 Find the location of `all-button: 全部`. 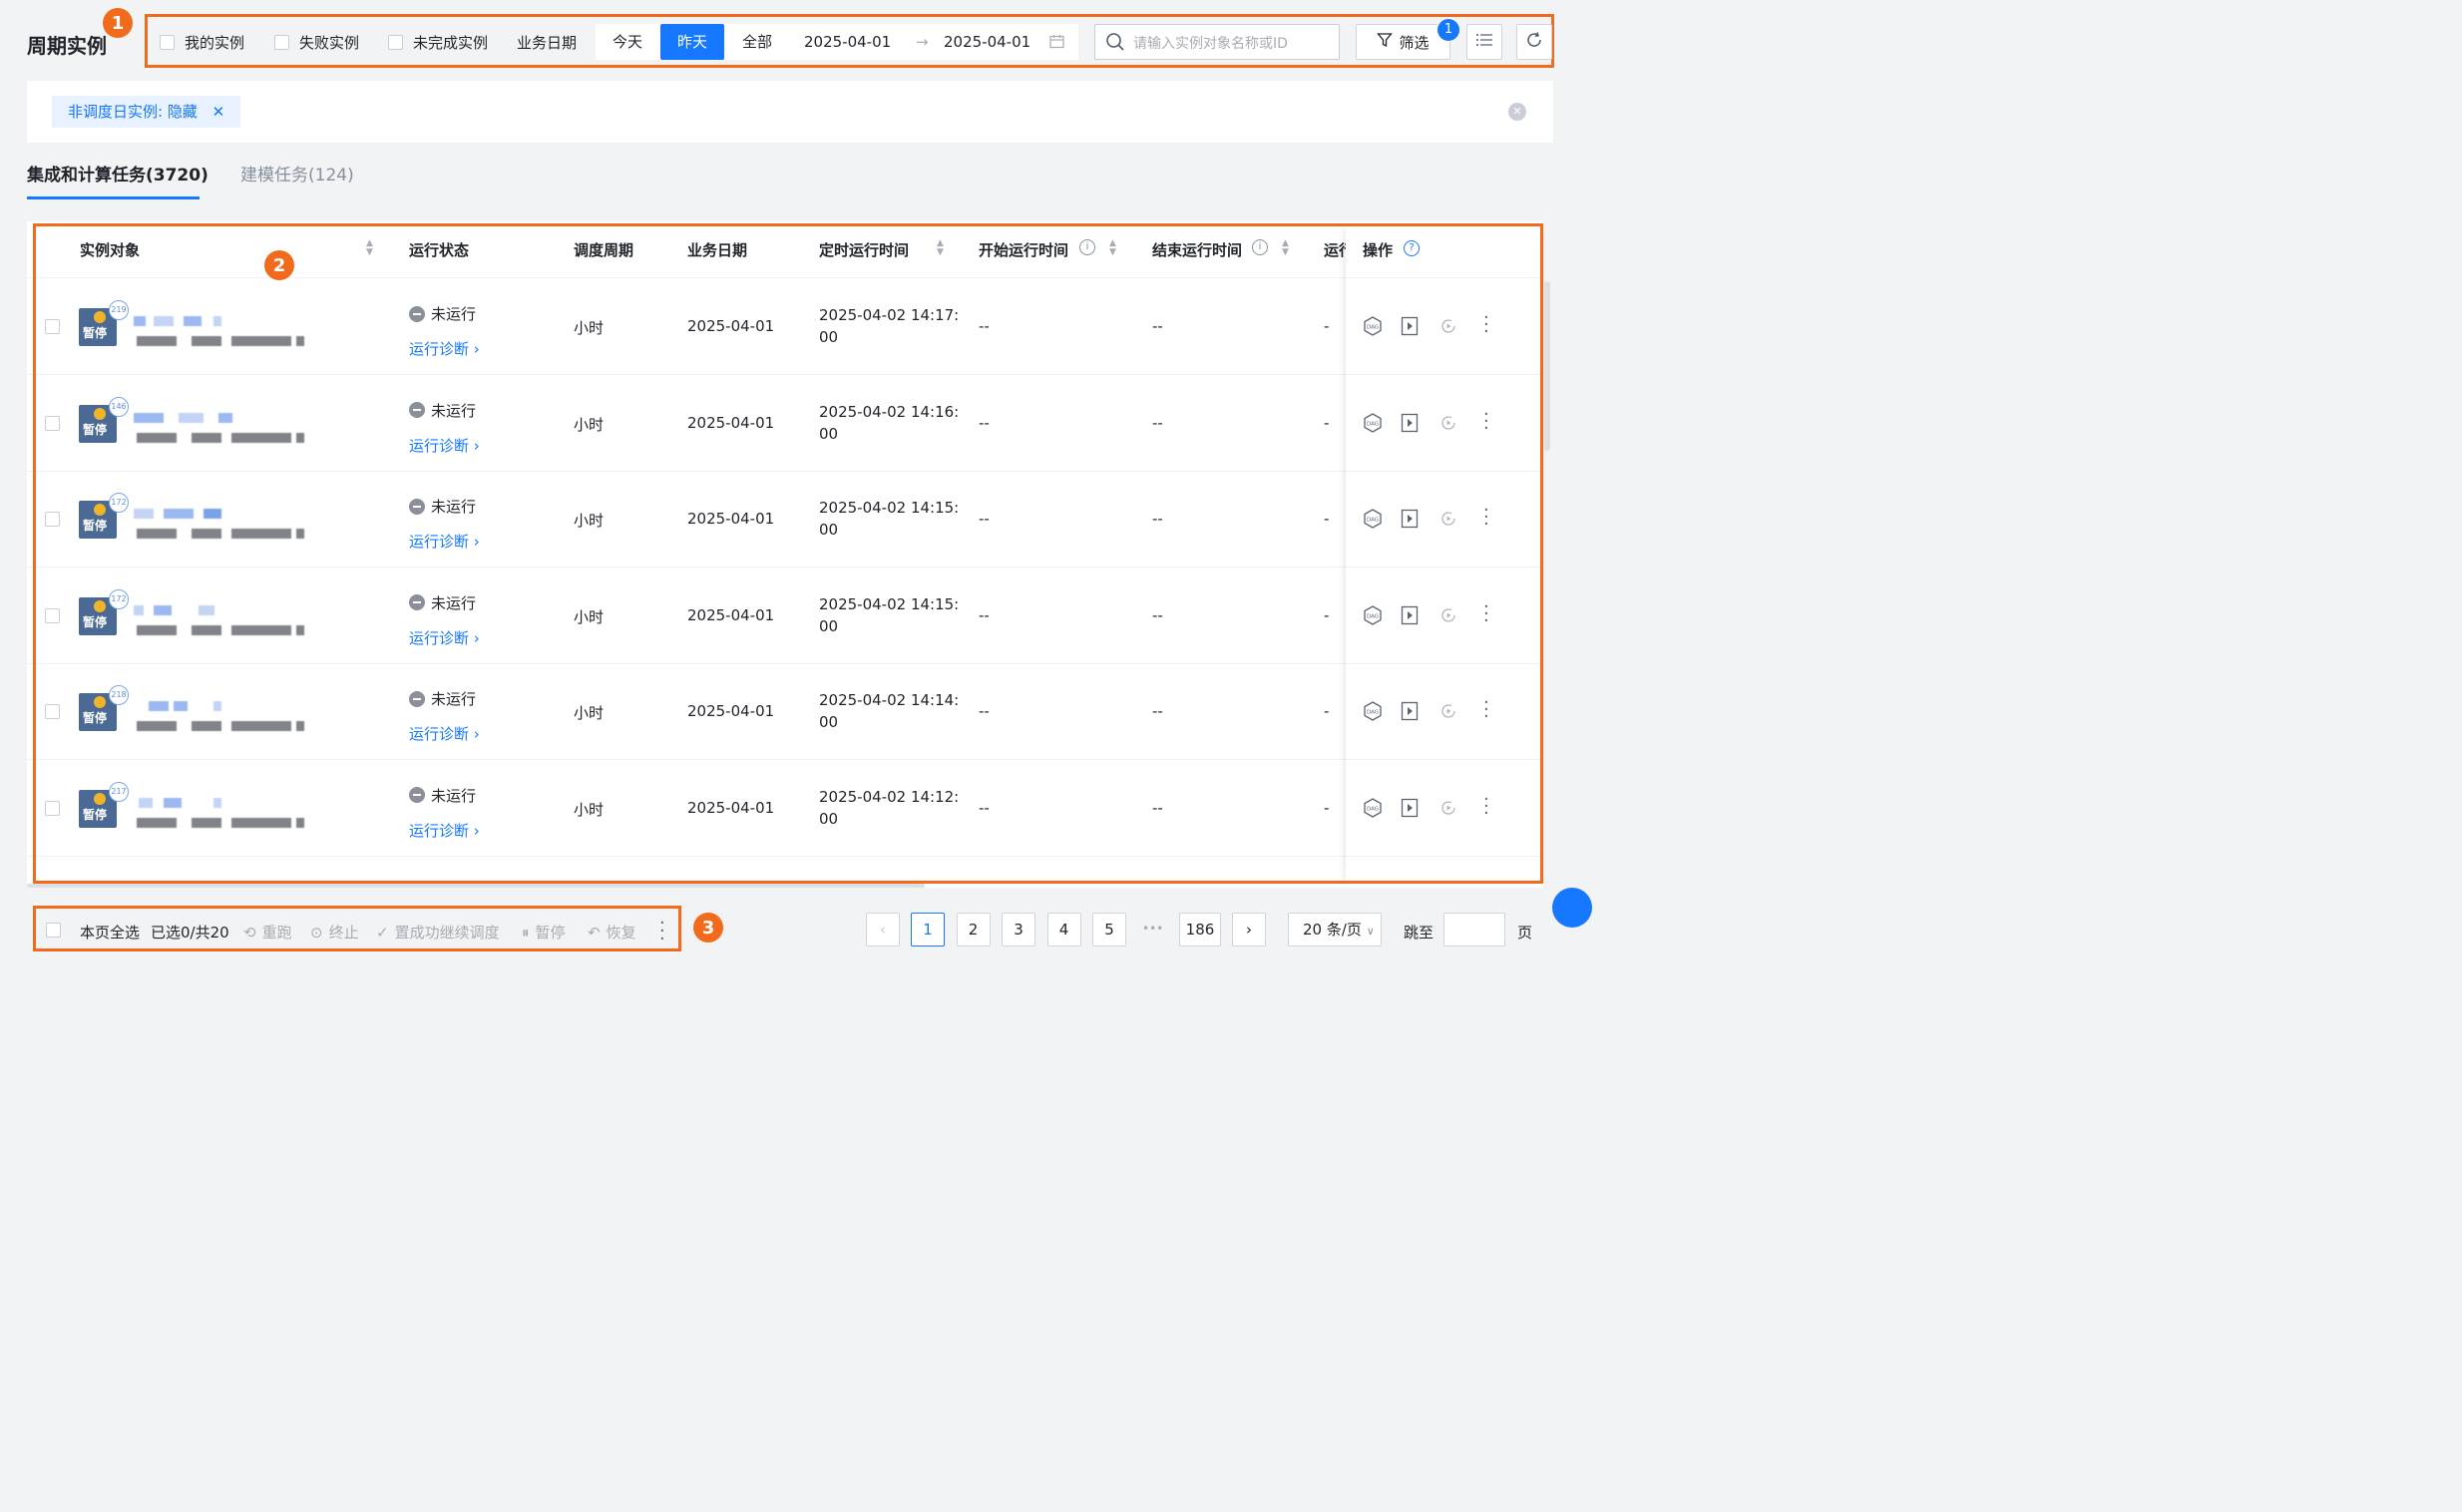

all-button: 全部 is located at coordinates (757, 42).